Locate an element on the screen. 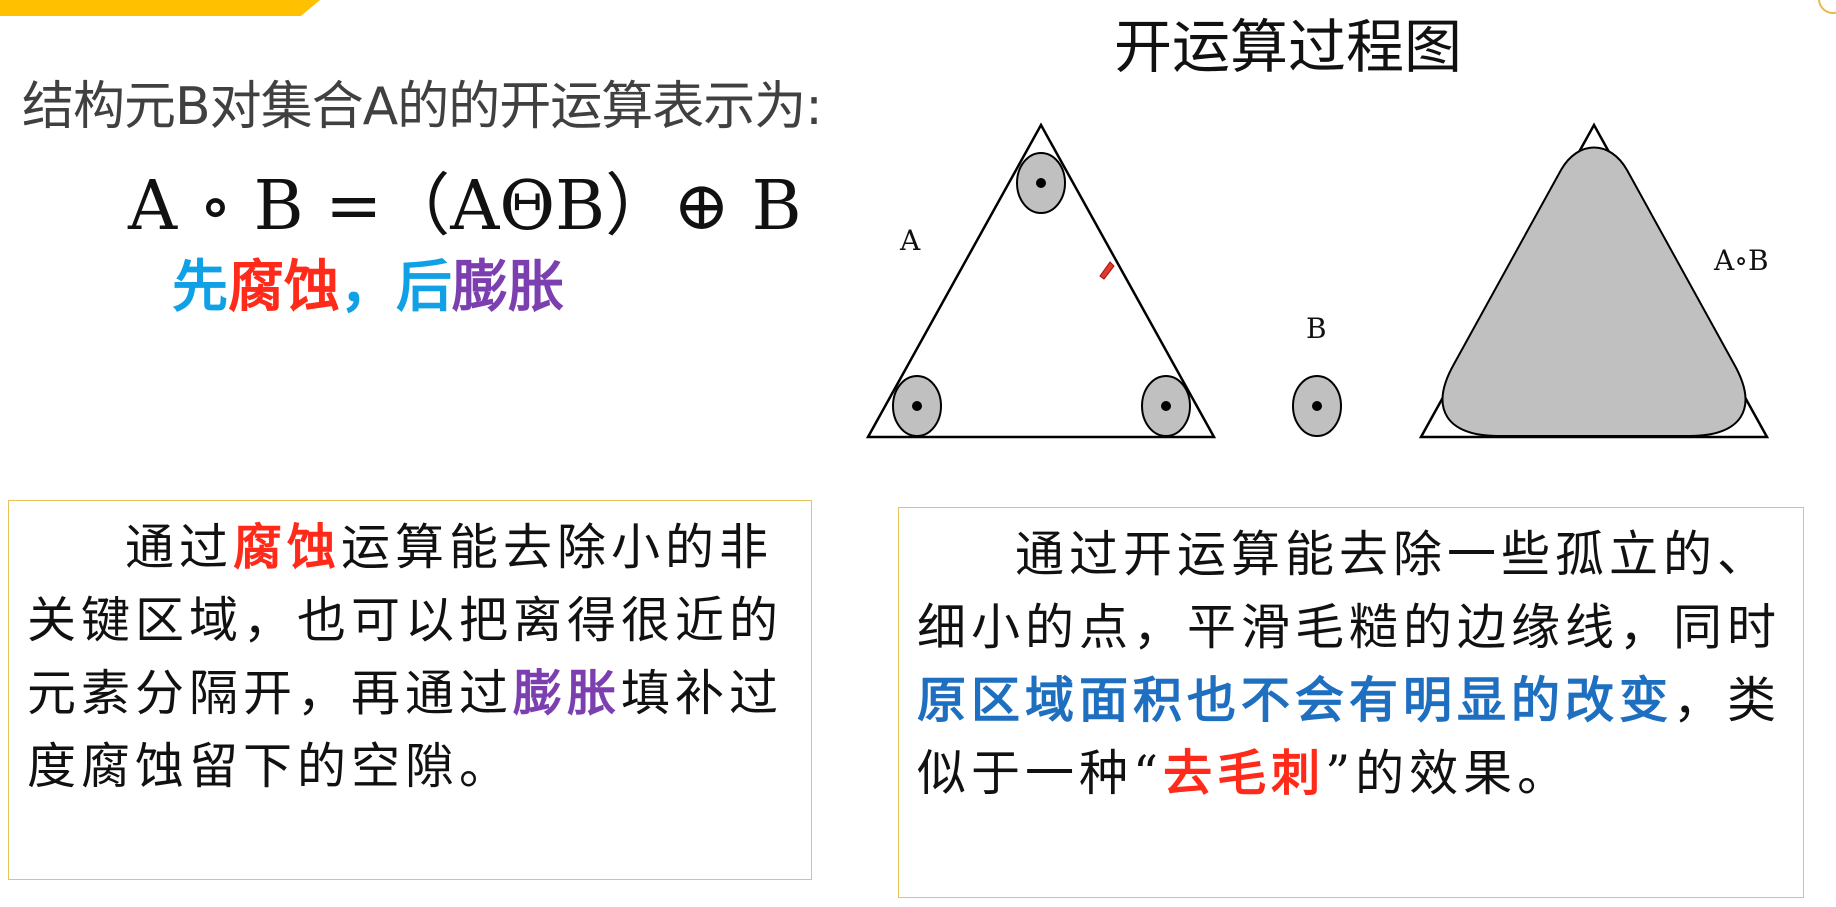 Image resolution: width=1836 pixels, height=907 pixels. right-highlight-deburr: 去毛刺 is located at coordinates (1244, 773).